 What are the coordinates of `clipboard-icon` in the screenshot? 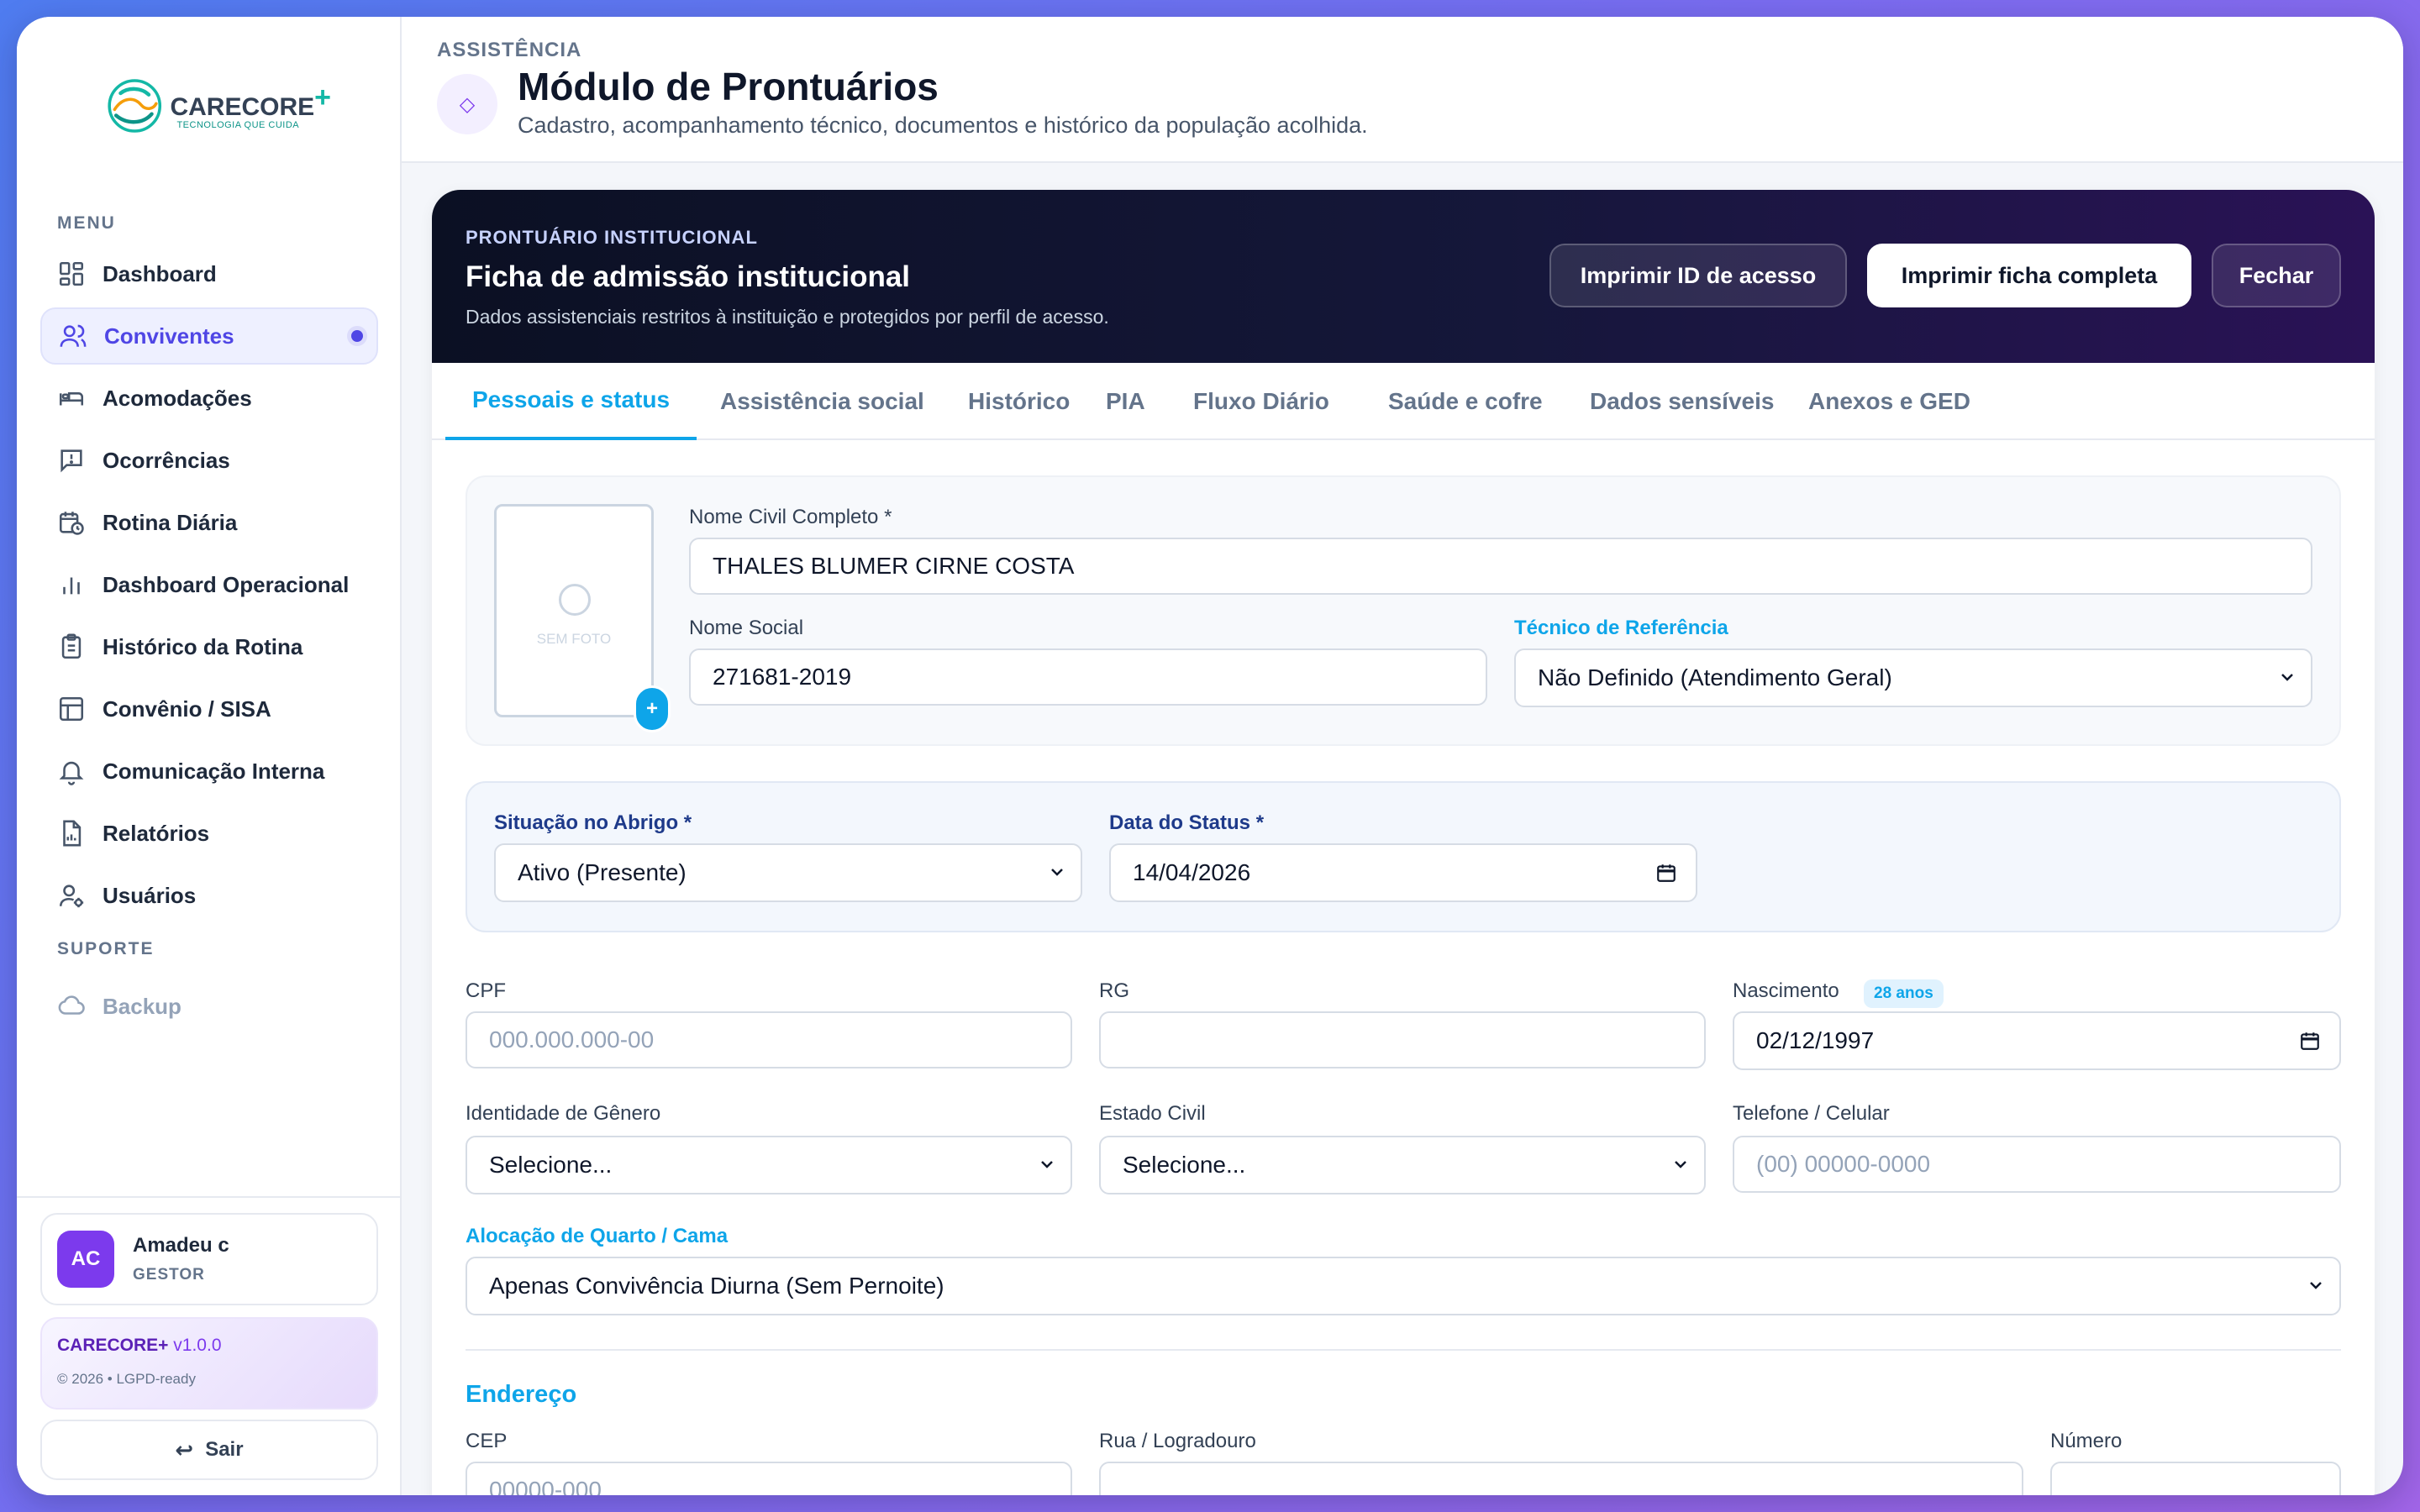 It's located at (71, 646).